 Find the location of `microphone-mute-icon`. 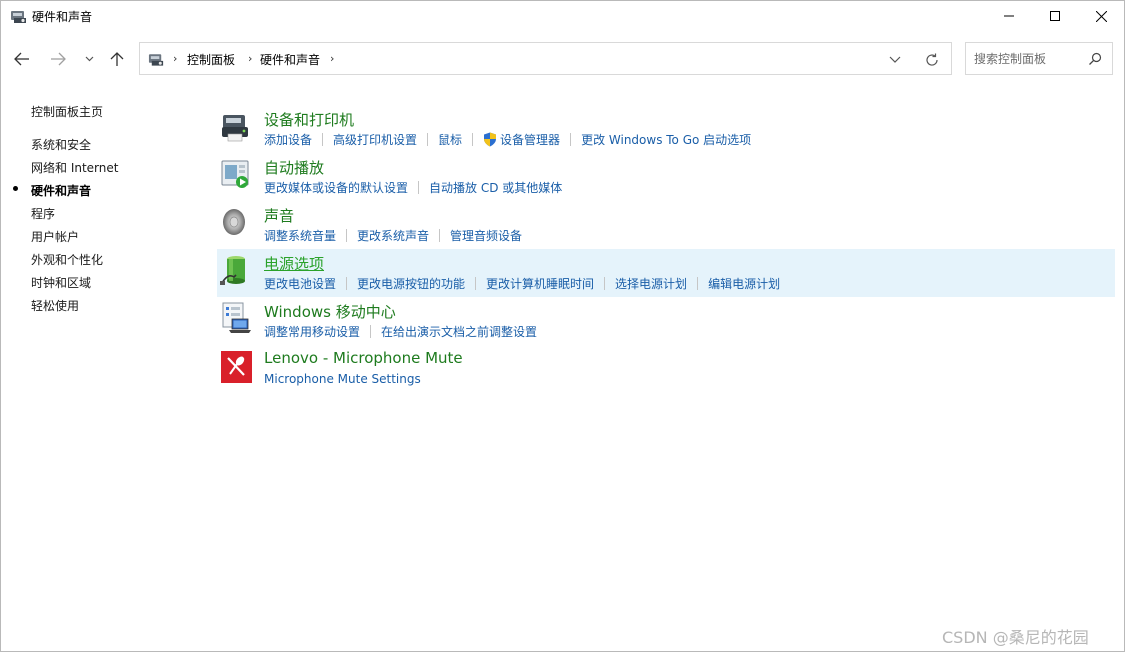

microphone-mute-icon is located at coordinates (236, 367).